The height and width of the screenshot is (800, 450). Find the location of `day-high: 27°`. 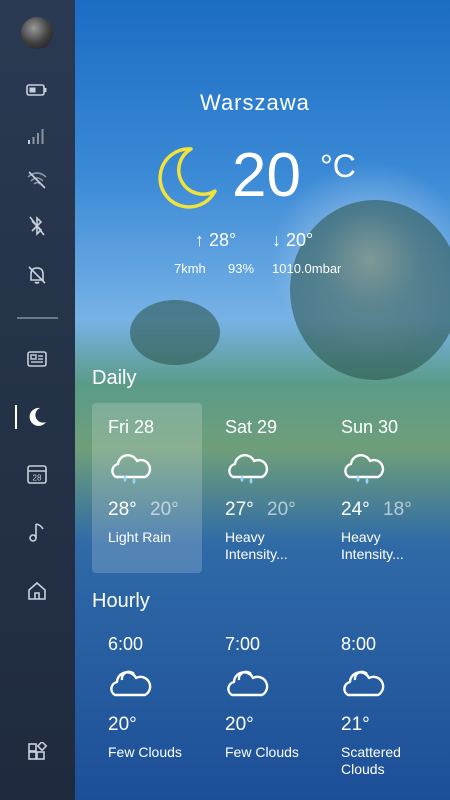

day-high: 27° is located at coordinates (239, 509).